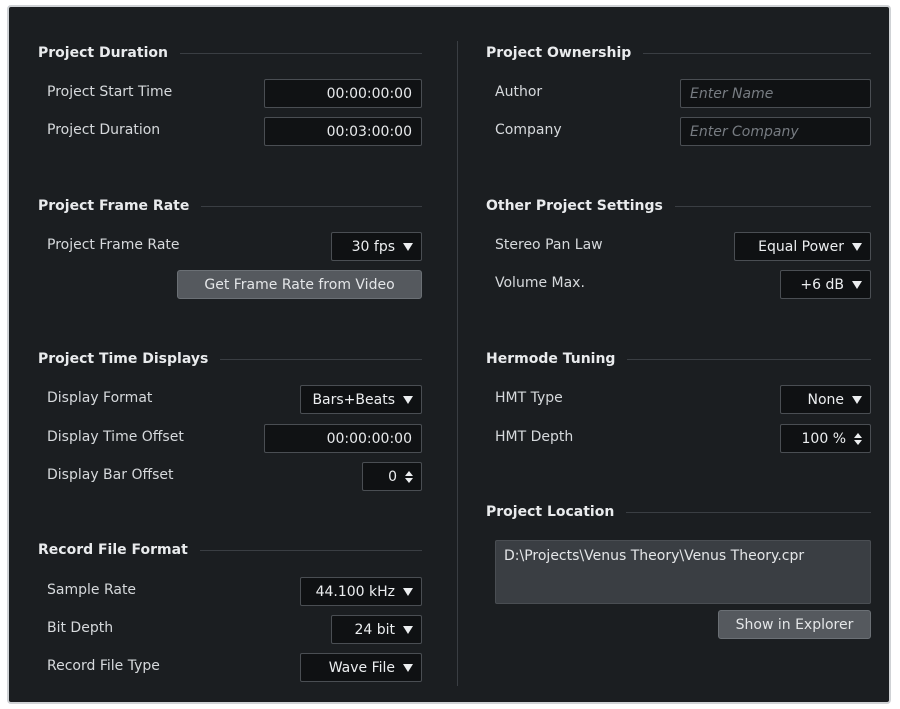 The image size is (900, 709). What do you see at coordinates (104, 130) in the screenshot?
I see `project-duration-label: Project Duration` at bounding box center [104, 130].